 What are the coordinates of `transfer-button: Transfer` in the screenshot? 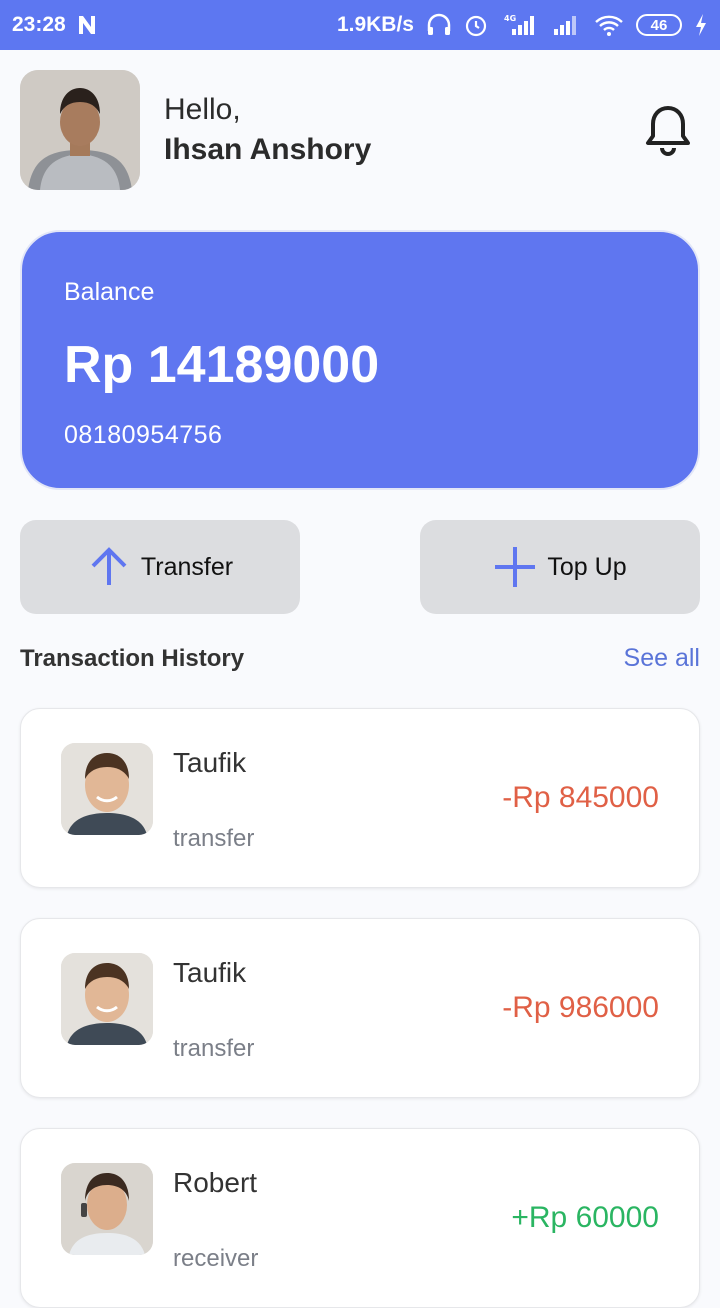 It's located at (160, 567).